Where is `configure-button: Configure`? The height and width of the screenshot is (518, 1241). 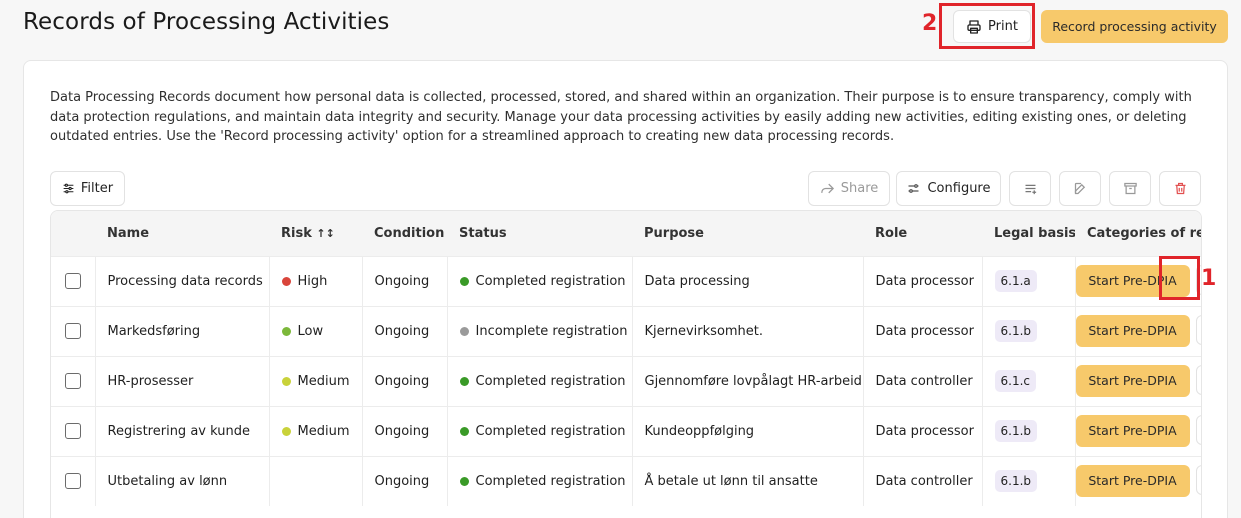 configure-button: Configure is located at coordinates (948, 188).